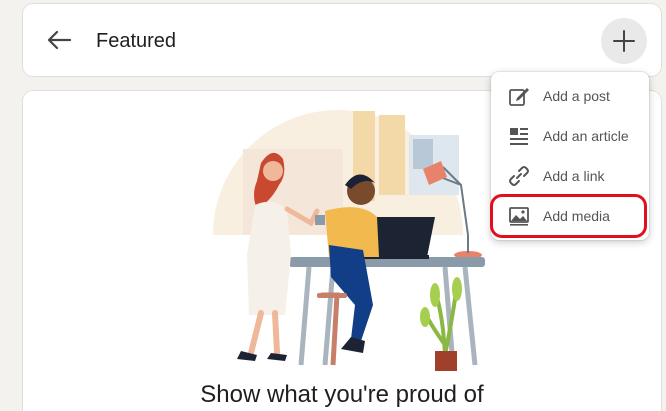  What do you see at coordinates (519, 216) in the screenshot?
I see `image-icon` at bounding box center [519, 216].